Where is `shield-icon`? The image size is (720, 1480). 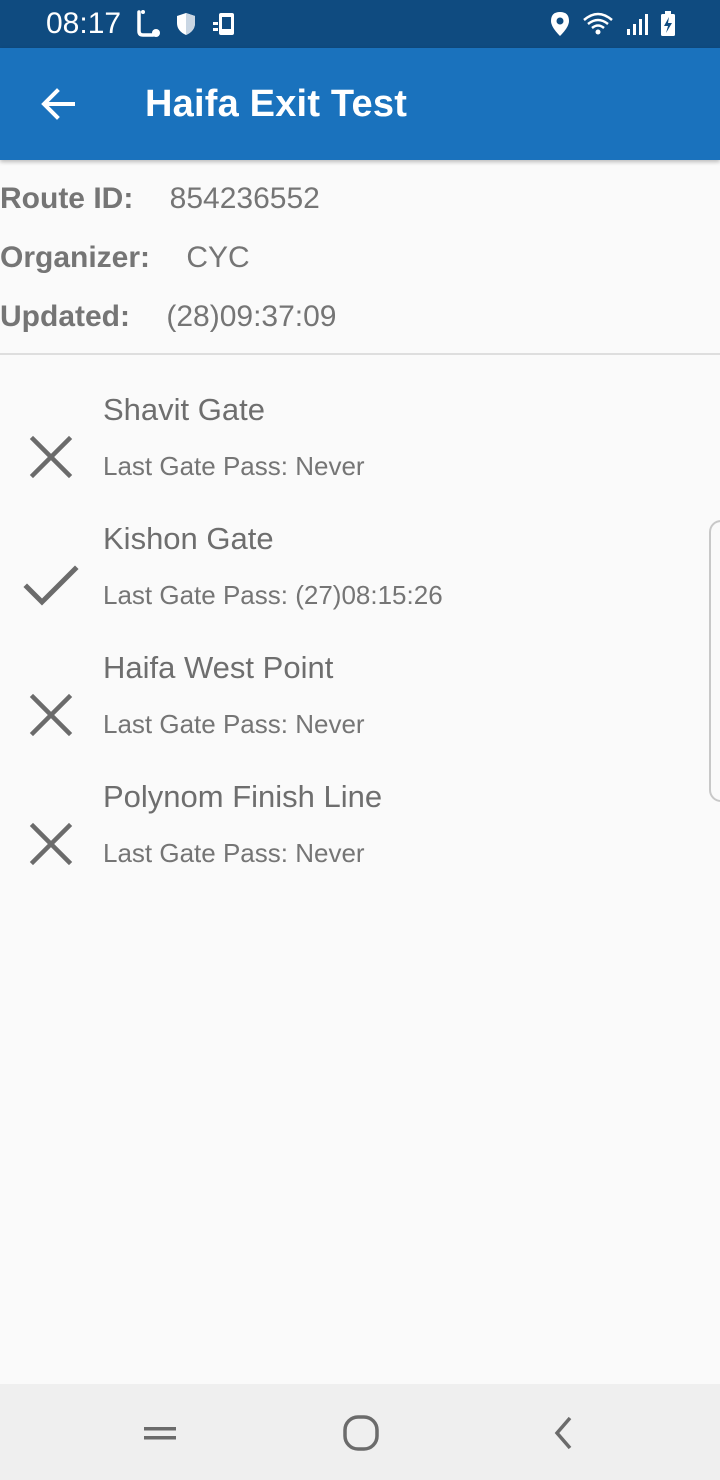 shield-icon is located at coordinates (186, 24).